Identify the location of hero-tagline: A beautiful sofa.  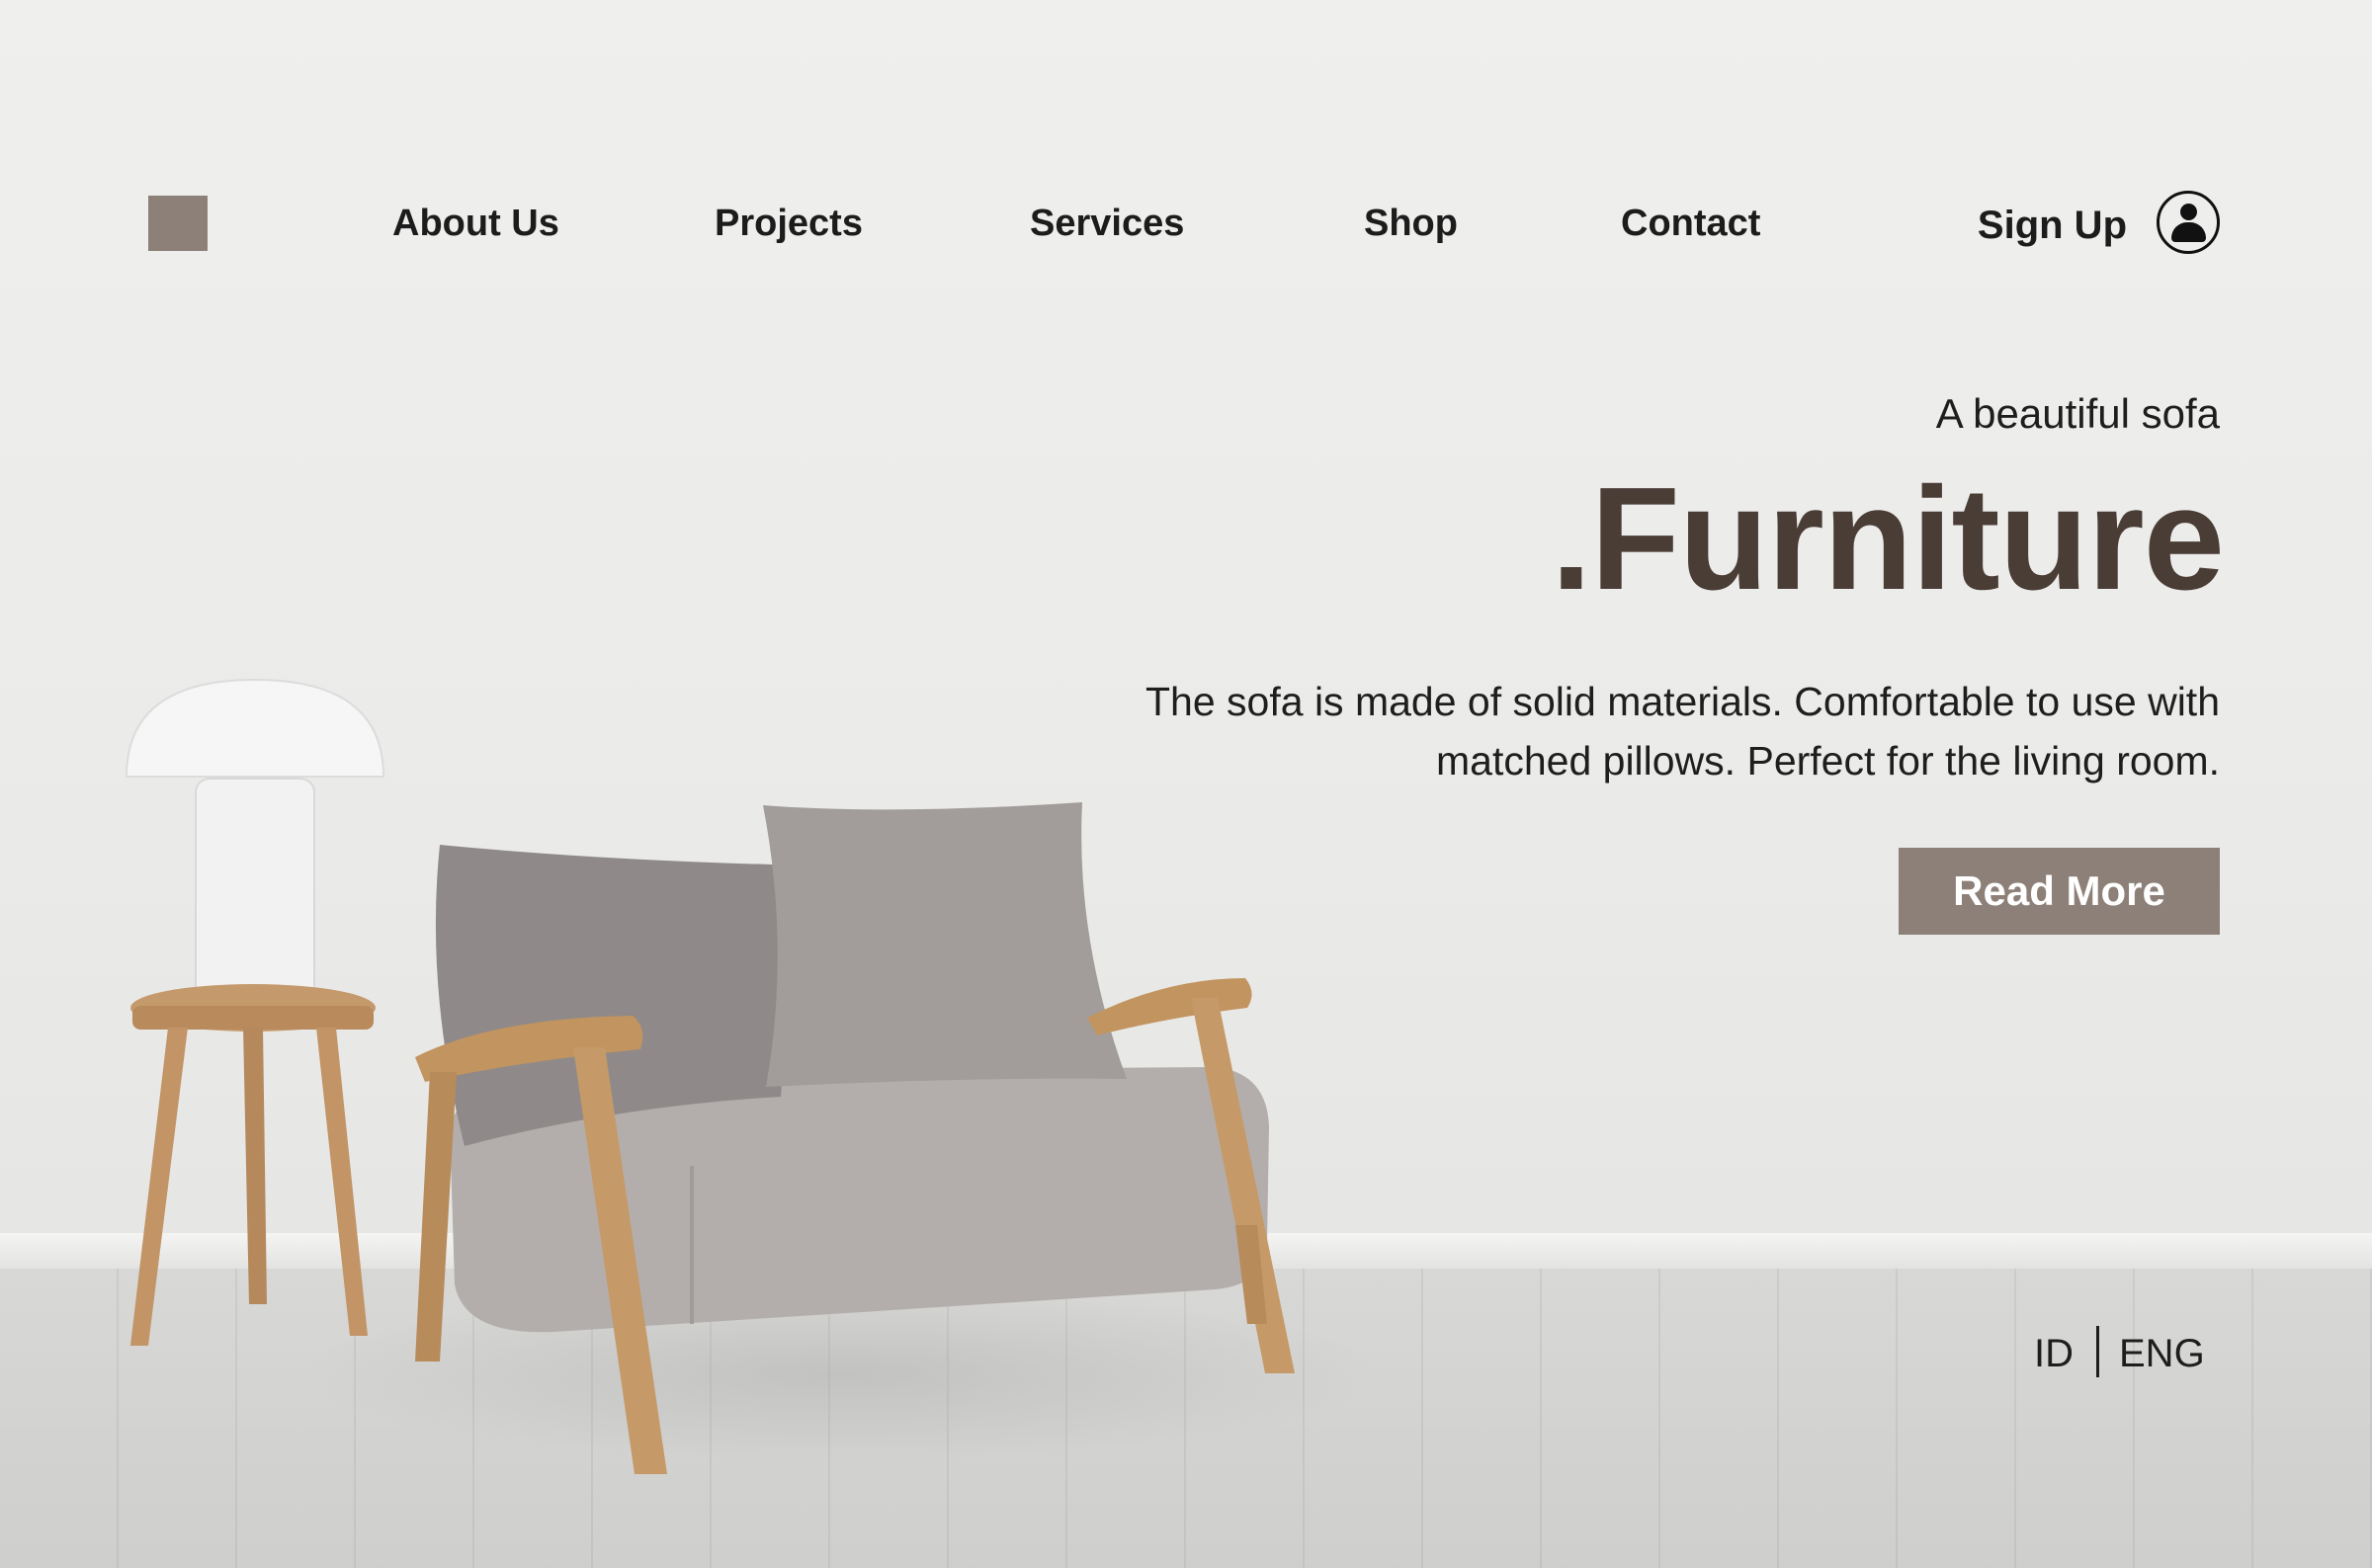
(2077, 413).